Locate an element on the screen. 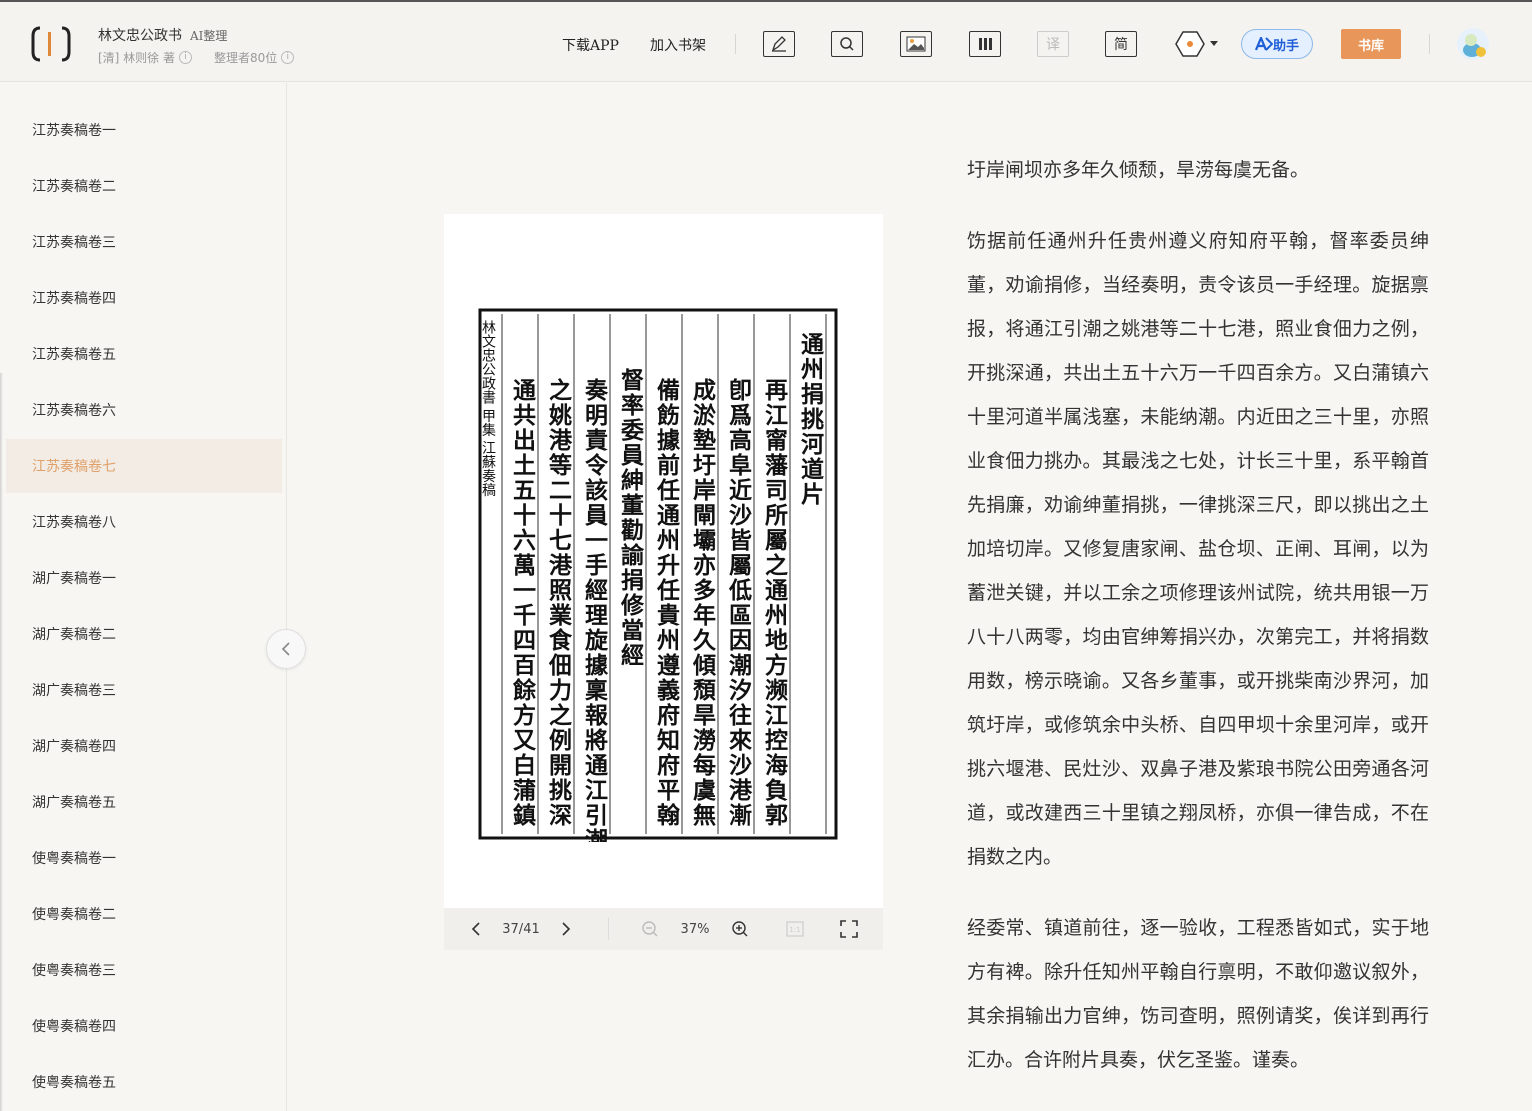 Image resolution: width=1532 pixels, height=1111 pixels. scan-column-text: 備飭據前任通州升任貴州遵義府知府平翰 is located at coordinates (667, 602).